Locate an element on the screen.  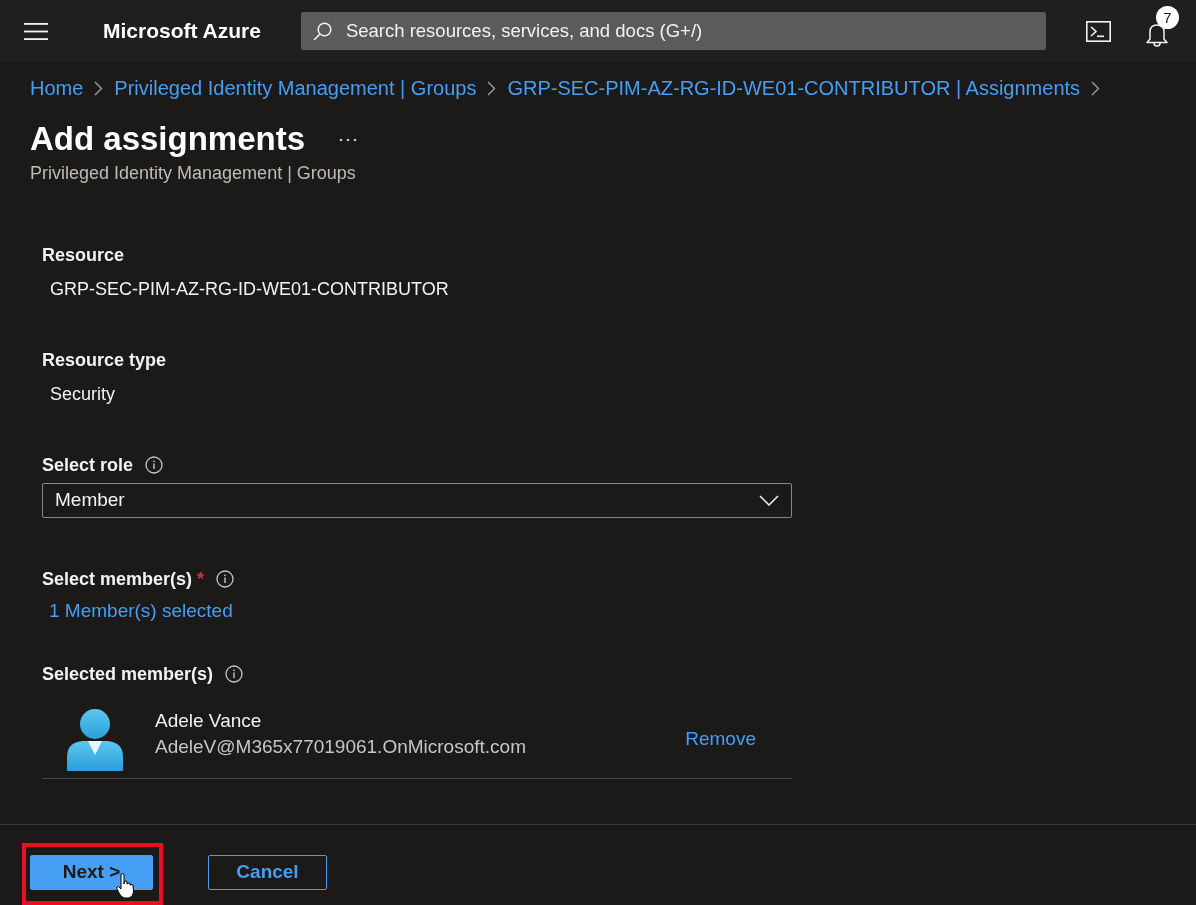
field-label: Select member(s) is located at coordinates (117, 579).